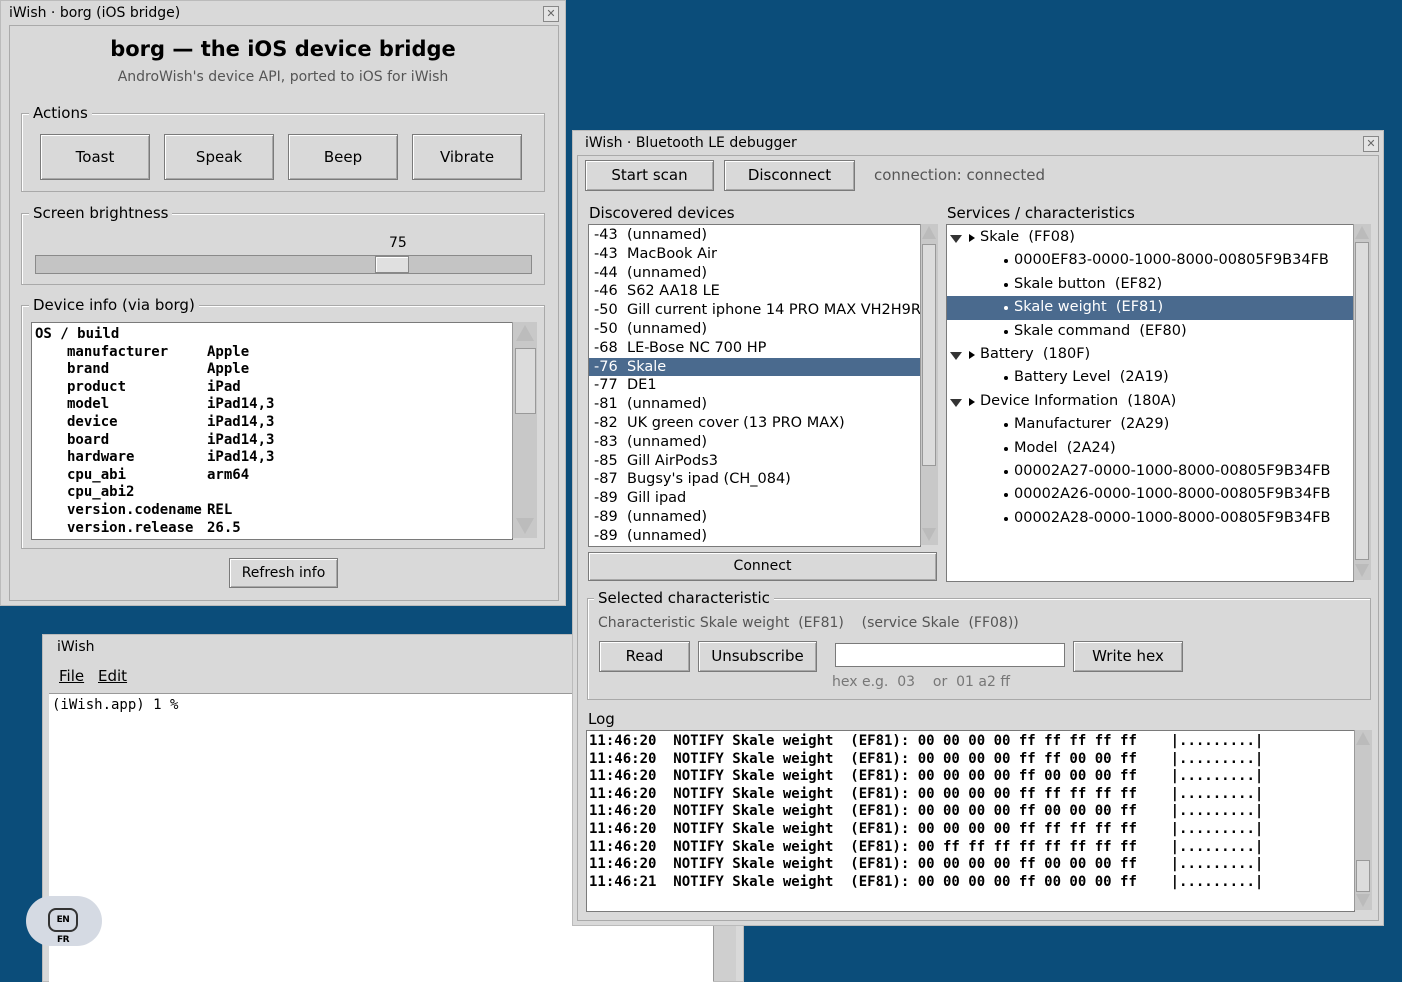 This screenshot has height=982, width=1402. Describe the element at coordinates (754, 273) in the screenshot. I see `device-list-item: -44 (unnamed)` at that location.